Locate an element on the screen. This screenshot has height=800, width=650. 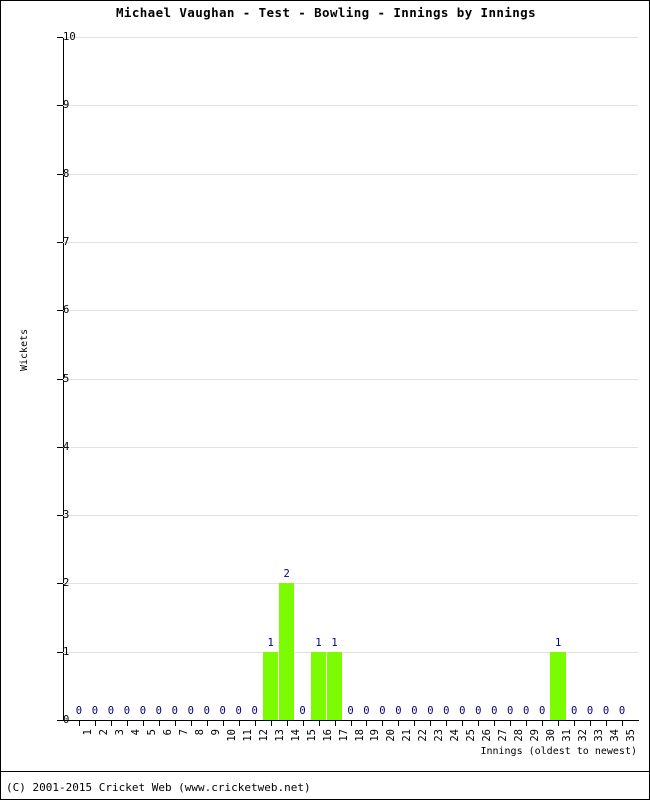
x-tick-label: 5 is located at coordinates (151, 732).